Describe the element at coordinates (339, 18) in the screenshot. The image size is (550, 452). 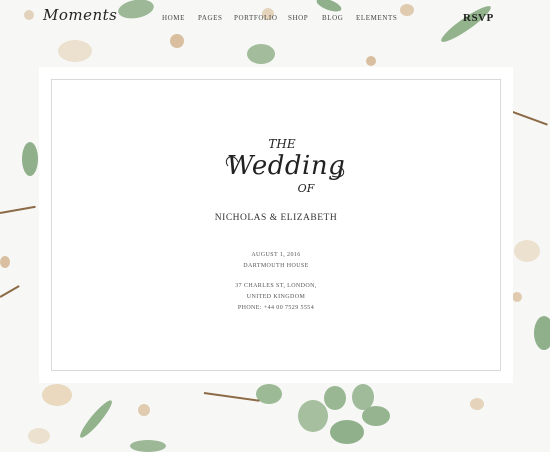
I see `nav-item-blog: BLOG` at that location.